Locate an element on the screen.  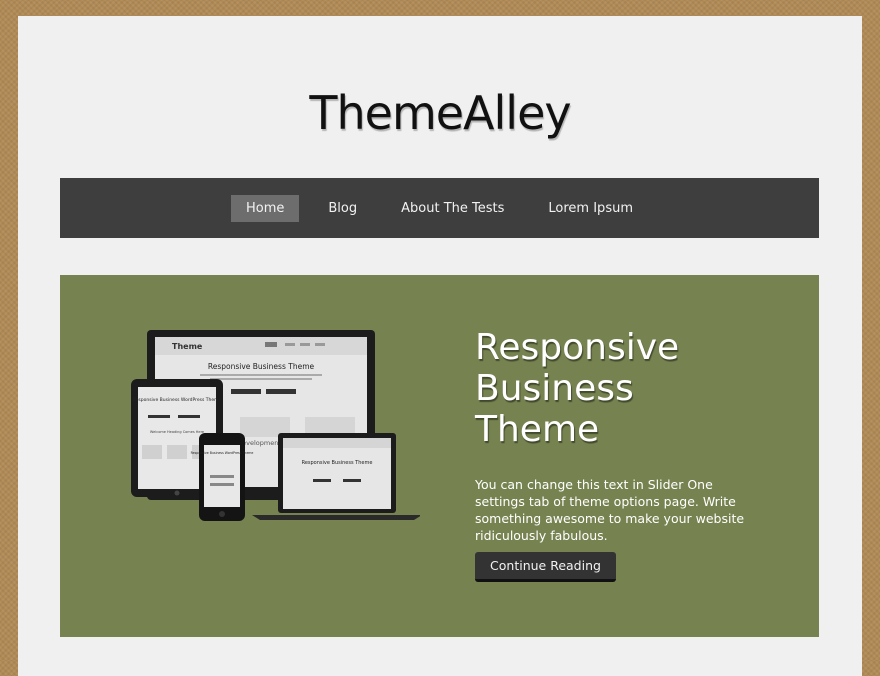
mockup-tablet-sub: Welcome Heading Comes Here is located at coordinates (177, 432).